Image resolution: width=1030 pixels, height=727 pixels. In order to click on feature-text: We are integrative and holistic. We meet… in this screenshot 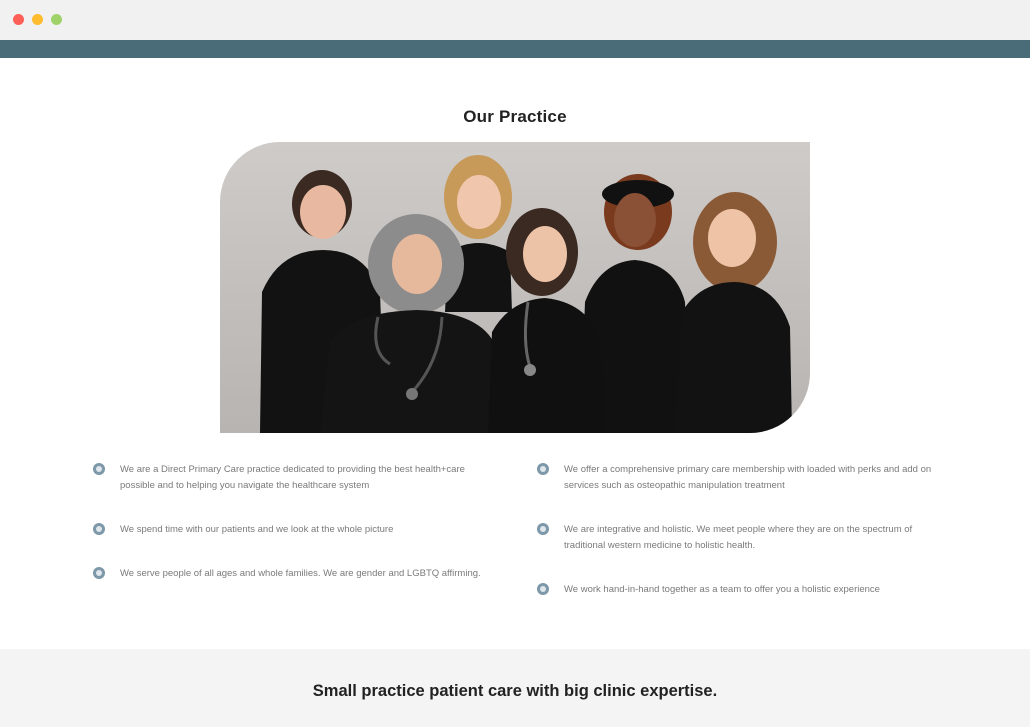, I will do `click(738, 537)`.